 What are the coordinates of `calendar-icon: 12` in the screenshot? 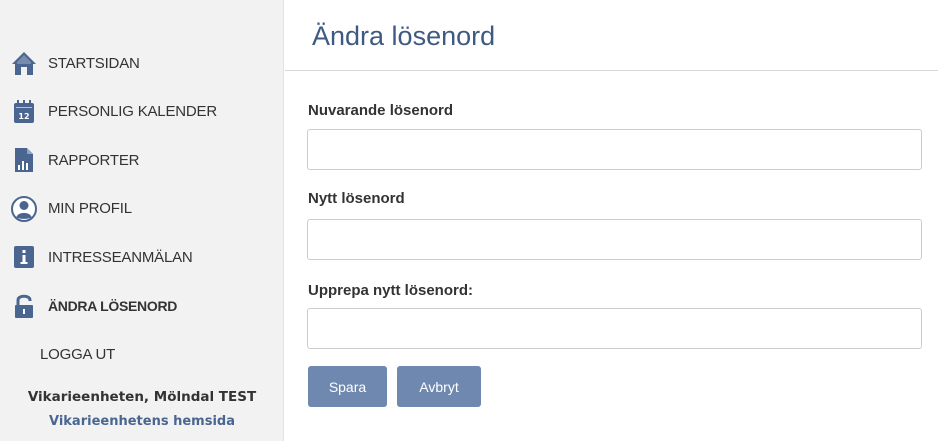 It's located at (24, 112).